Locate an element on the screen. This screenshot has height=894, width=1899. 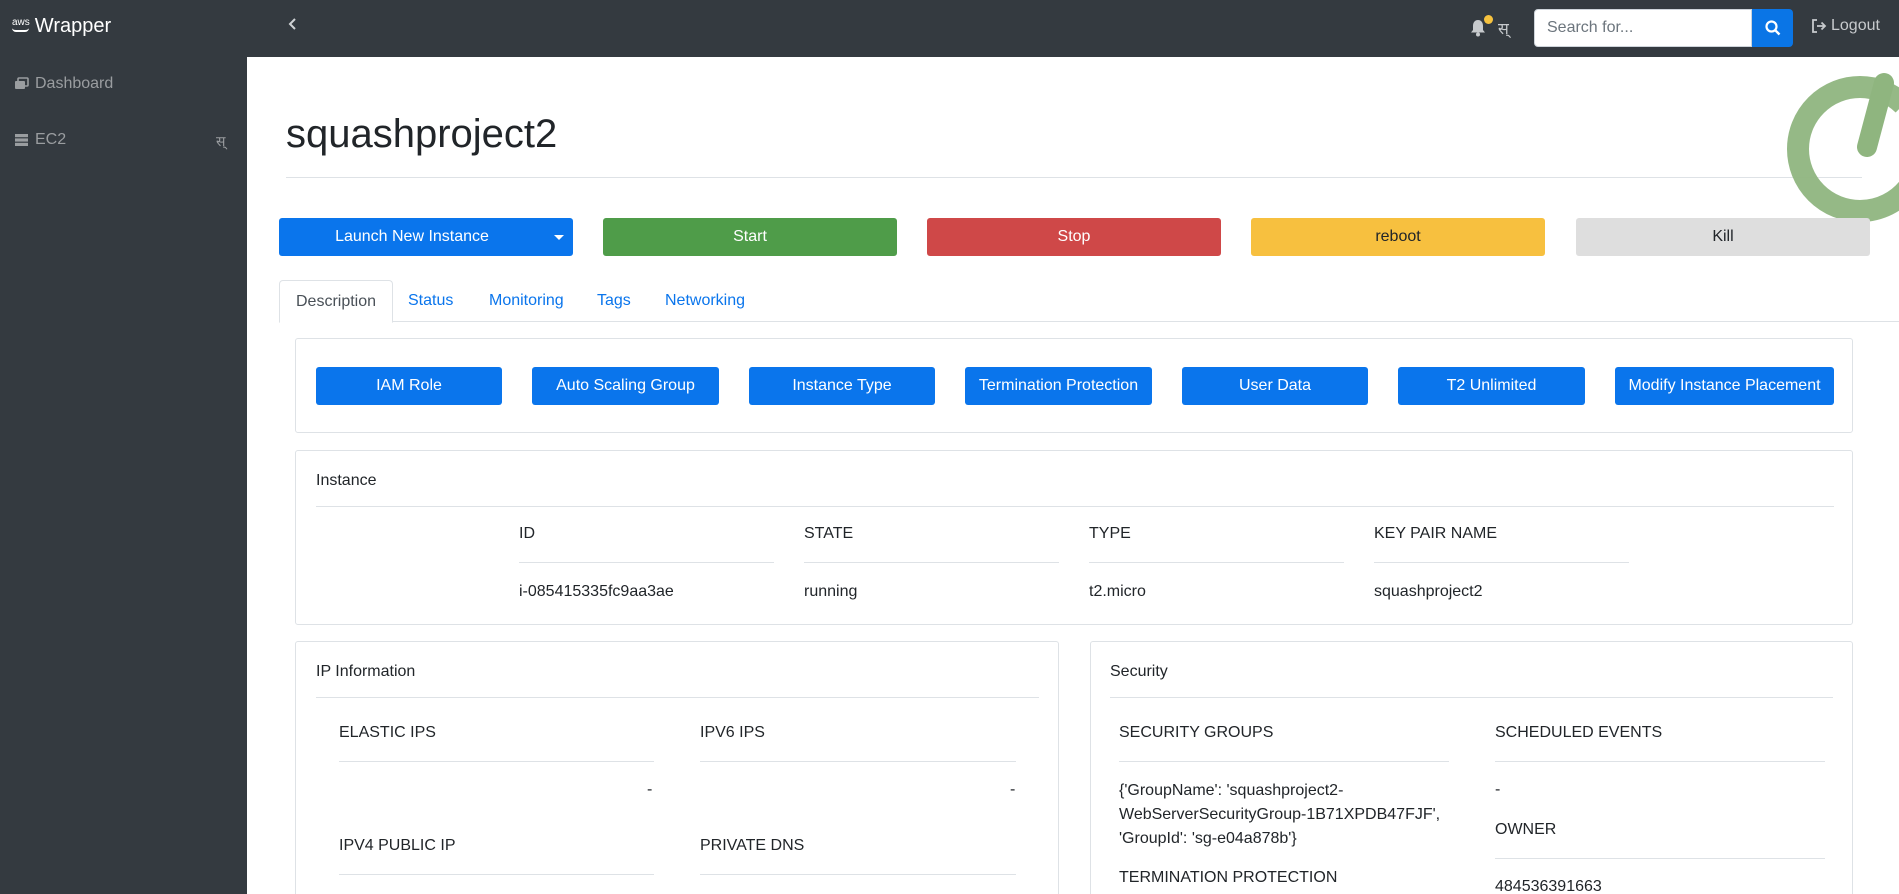
t2-unlimited-button: T2 Unlimited is located at coordinates (1491, 386).